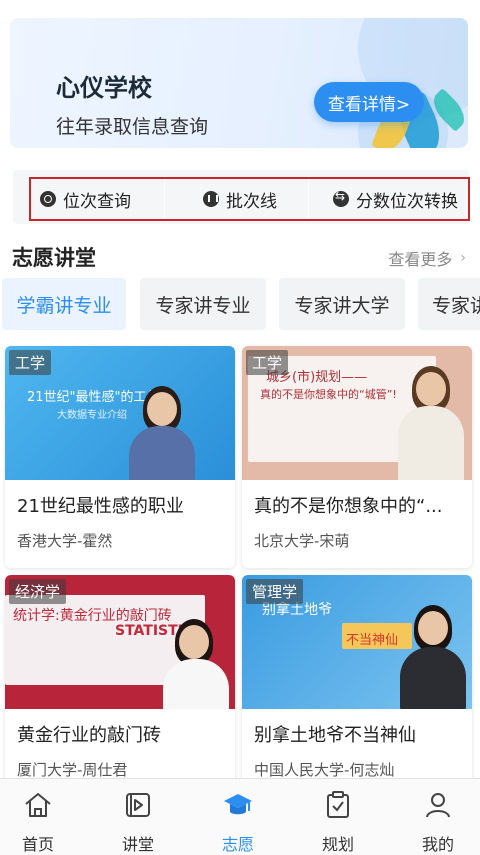 This screenshot has height=855, width=480. What do you see at coordinates (100, 506) in the screenshot?
I see `card-title: 21世纪最性感的职业` at bounding box center [100, 506].